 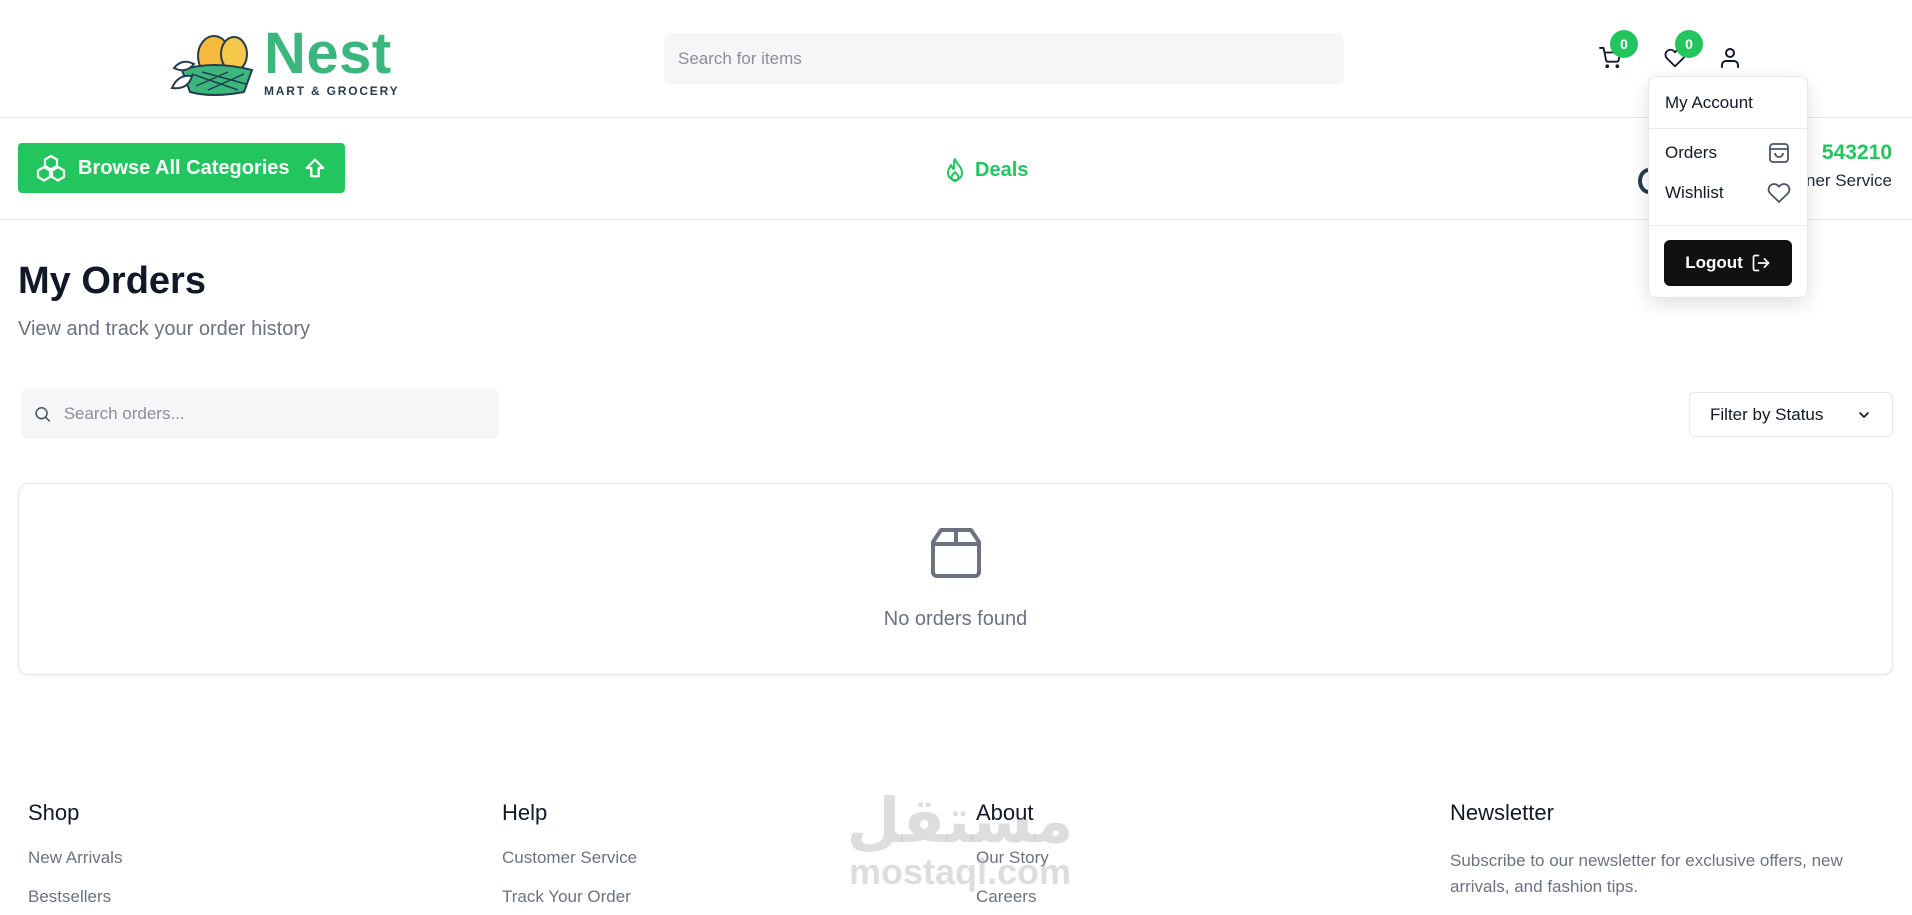 I want to click on chevron-down-icon, so click(x=1864, y=414).